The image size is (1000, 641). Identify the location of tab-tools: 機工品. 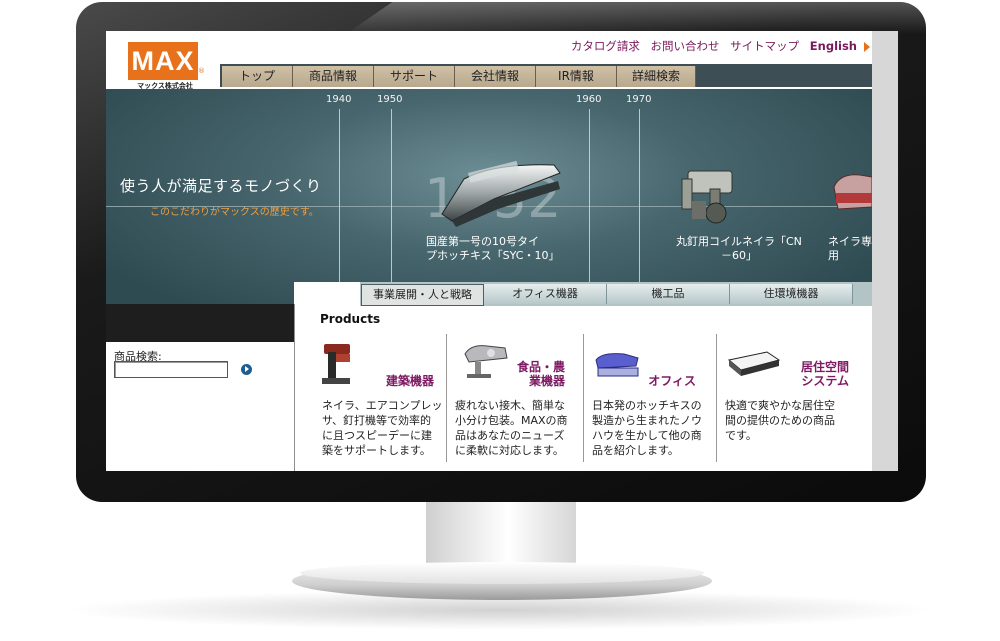
(668, 294).